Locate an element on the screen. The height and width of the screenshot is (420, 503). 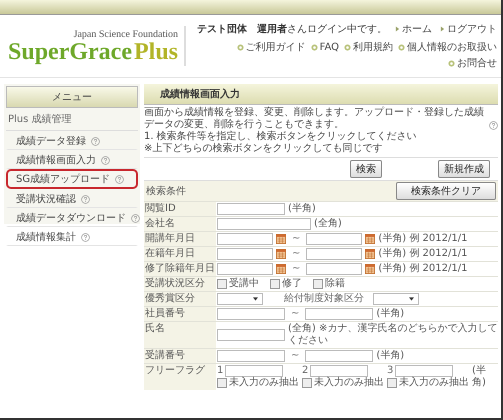
field-label: 閲覧ID is located at coordinates (160, 209).